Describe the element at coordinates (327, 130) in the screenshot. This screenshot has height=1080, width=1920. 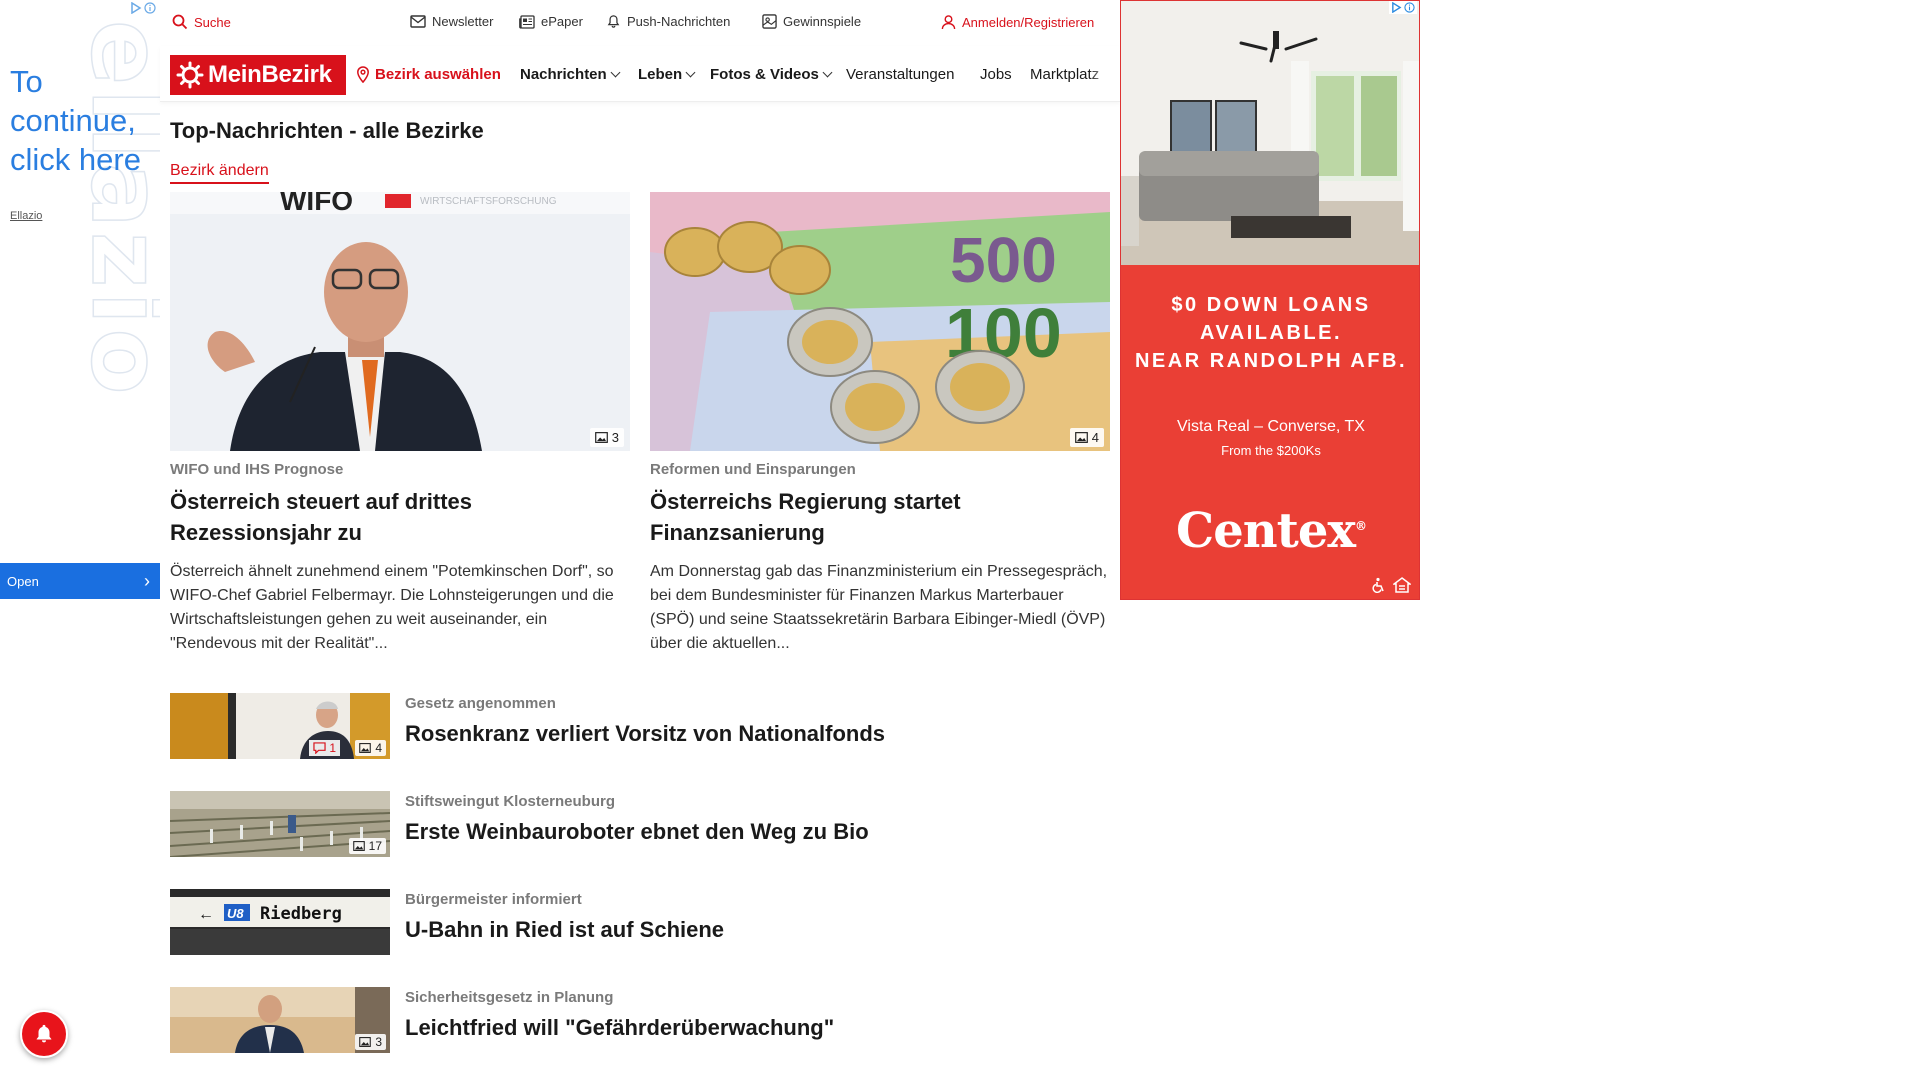
I see `page-title: Top-Nachrichten - alle Bezirke` at that location.